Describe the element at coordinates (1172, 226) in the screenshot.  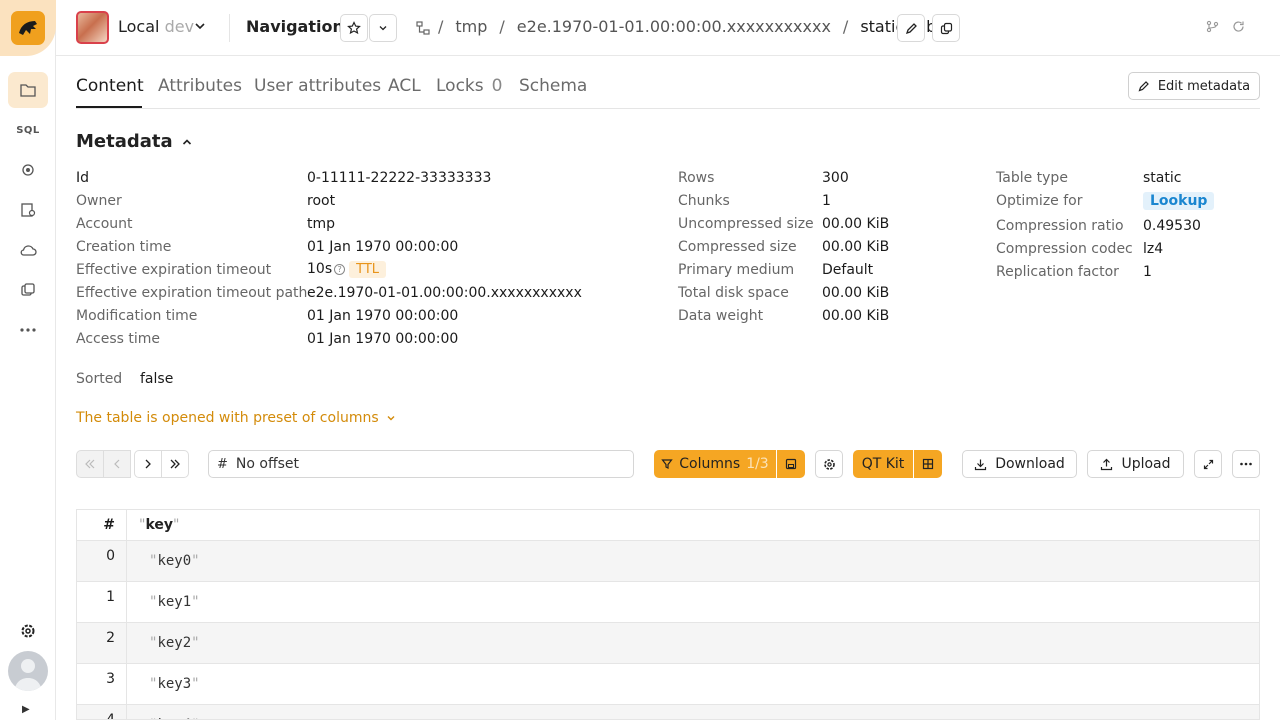
I see `meta-value-compression-ratio: 0.49530` at that location.